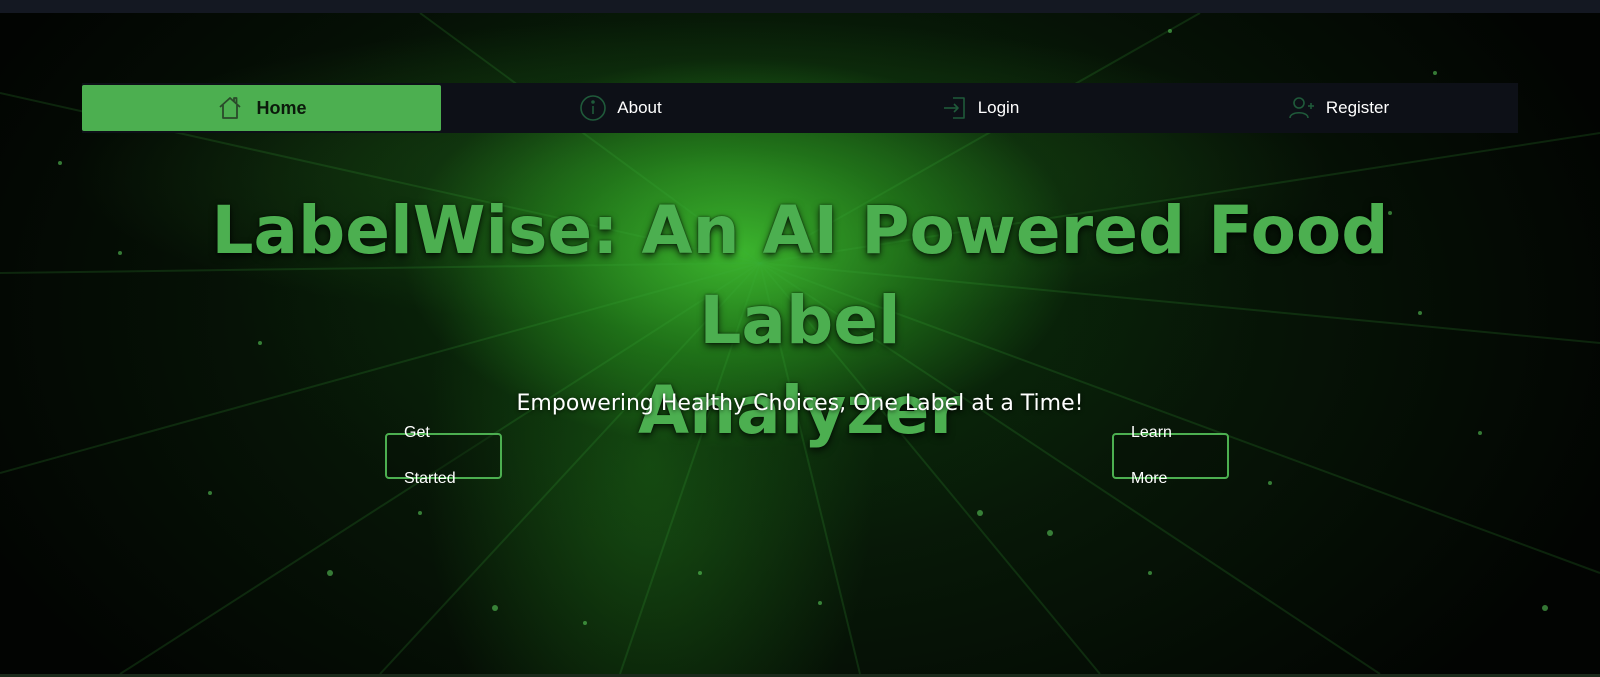 Image resolution: width=1600 pixels, height=677 pixels. Describe the element at coordinates (954, 108) in the screenshot. I see `login-icon` at that location.